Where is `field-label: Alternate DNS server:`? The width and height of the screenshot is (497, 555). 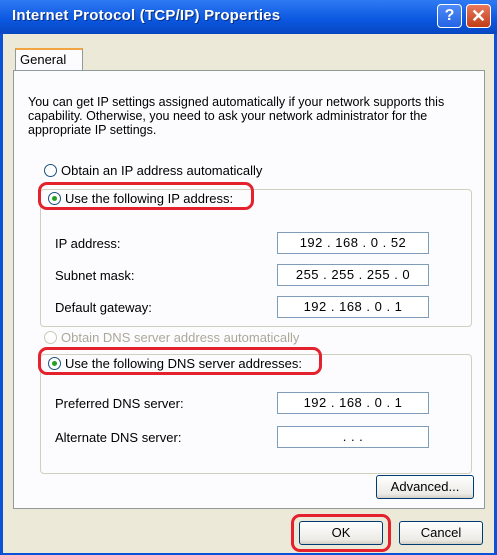
field-label: Alternate DNS server: is located at coordinates (118, 437).